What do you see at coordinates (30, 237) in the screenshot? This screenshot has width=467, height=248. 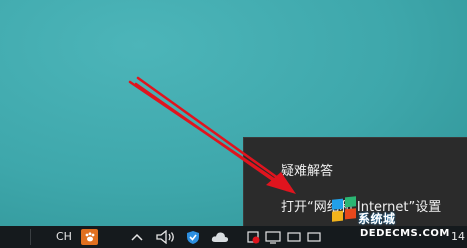 I see `taskbar-divider` at bounding box center [30, 237].